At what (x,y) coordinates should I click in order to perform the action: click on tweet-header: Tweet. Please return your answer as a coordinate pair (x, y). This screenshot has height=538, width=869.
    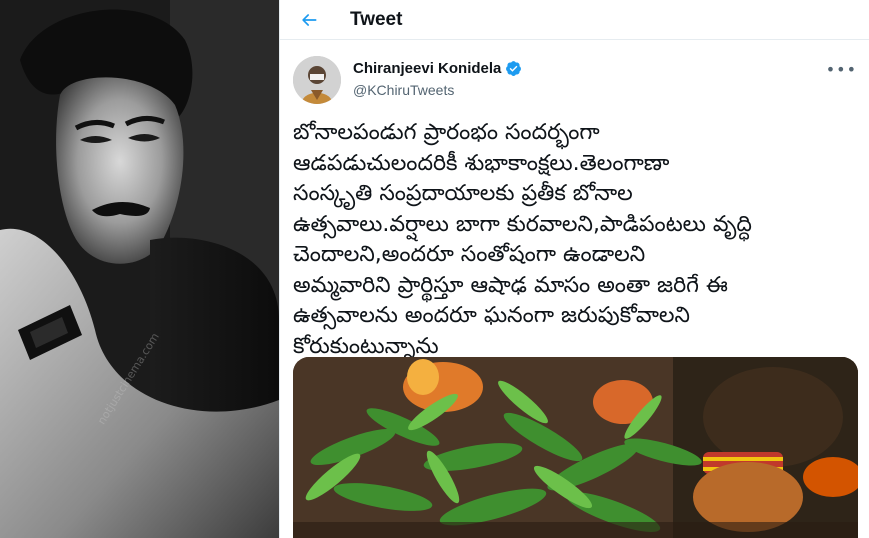
    Looking at the image, I should click on (574, 20).